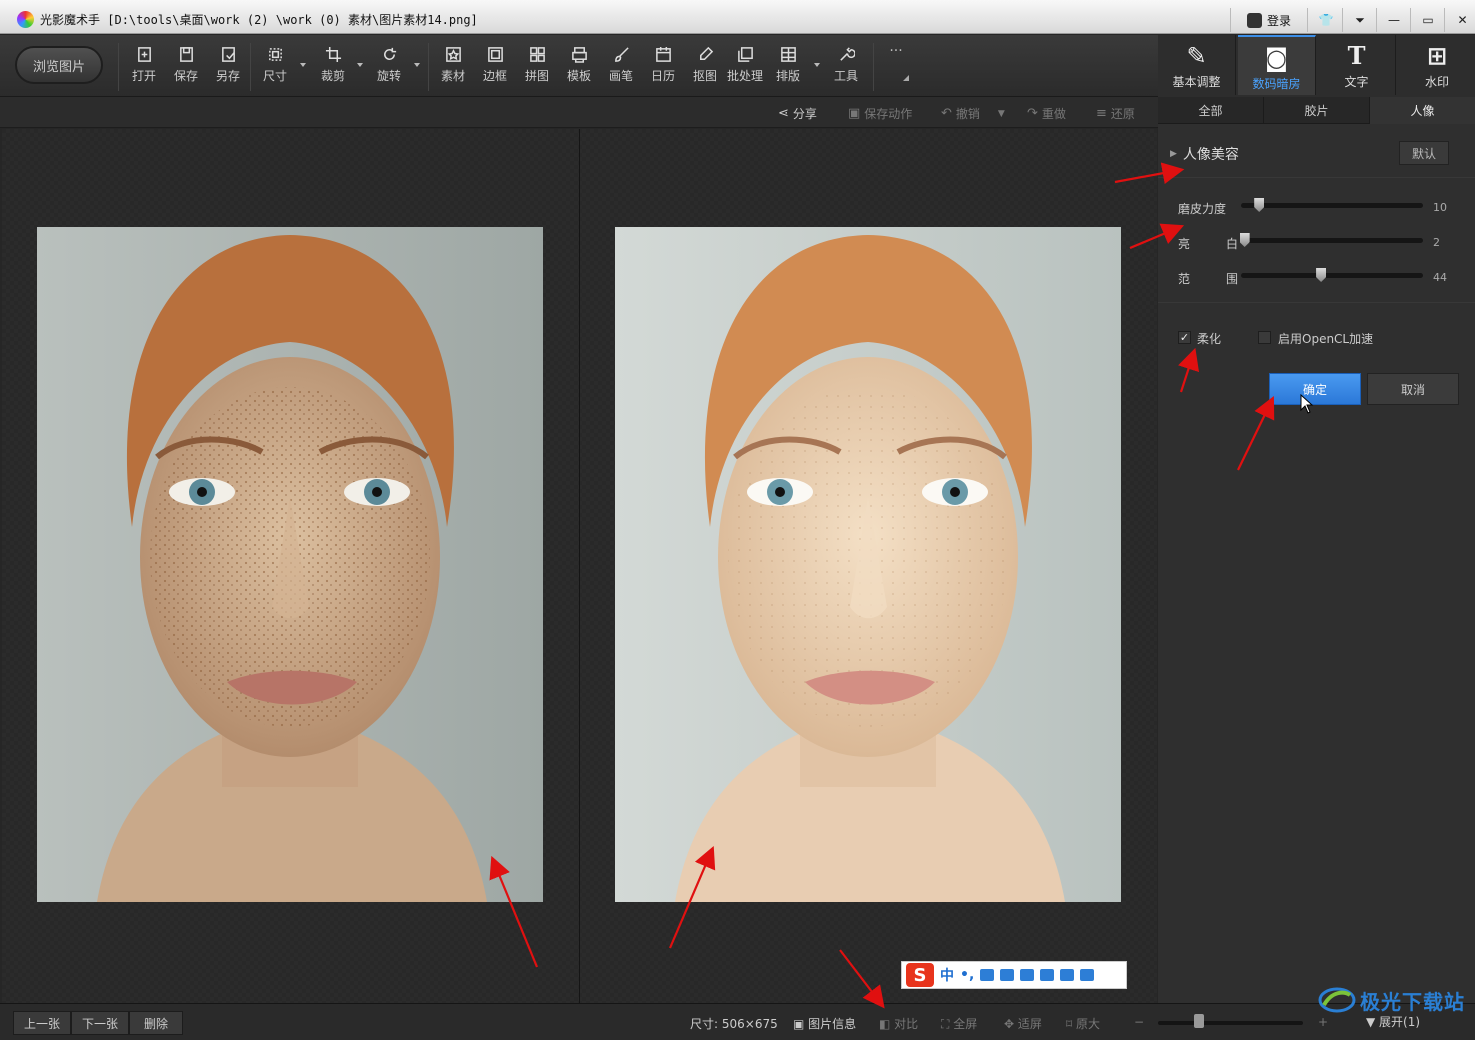 The height and width of the screenshot is (1040, 1475). What do you see at coordinates (1323, 1022) in the screenshot?
I see `zoom-in-button: +` at bounding box center [1323, 1022].